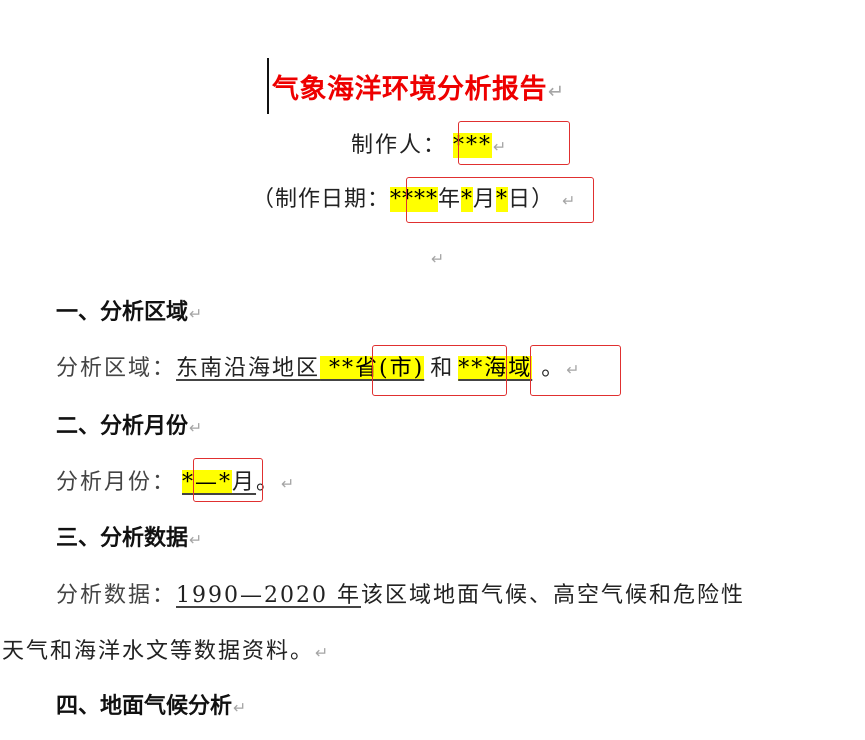 Image resolution: width=865 pixels, height=740 pixels. Describe the element at coordinates (116, 368) in the screenshot. I see `region-label: 分析区域：` at that location.